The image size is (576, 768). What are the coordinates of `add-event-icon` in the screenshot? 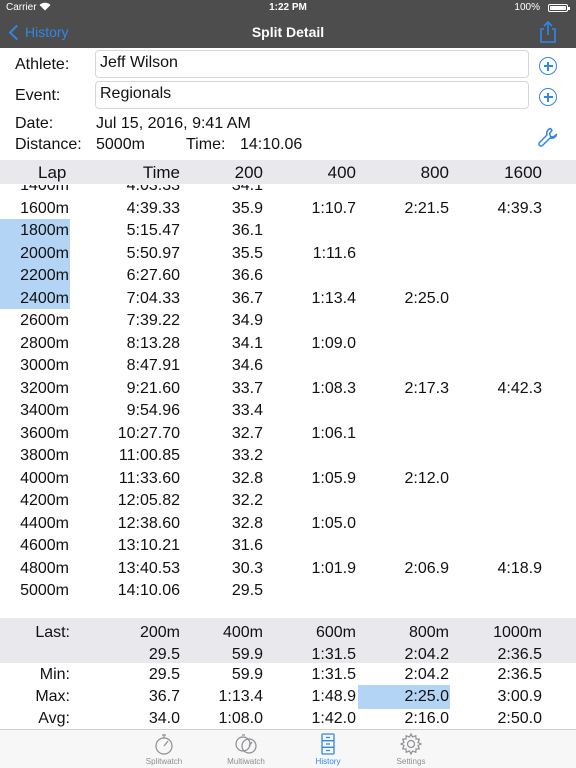 It's located at (548, 97).